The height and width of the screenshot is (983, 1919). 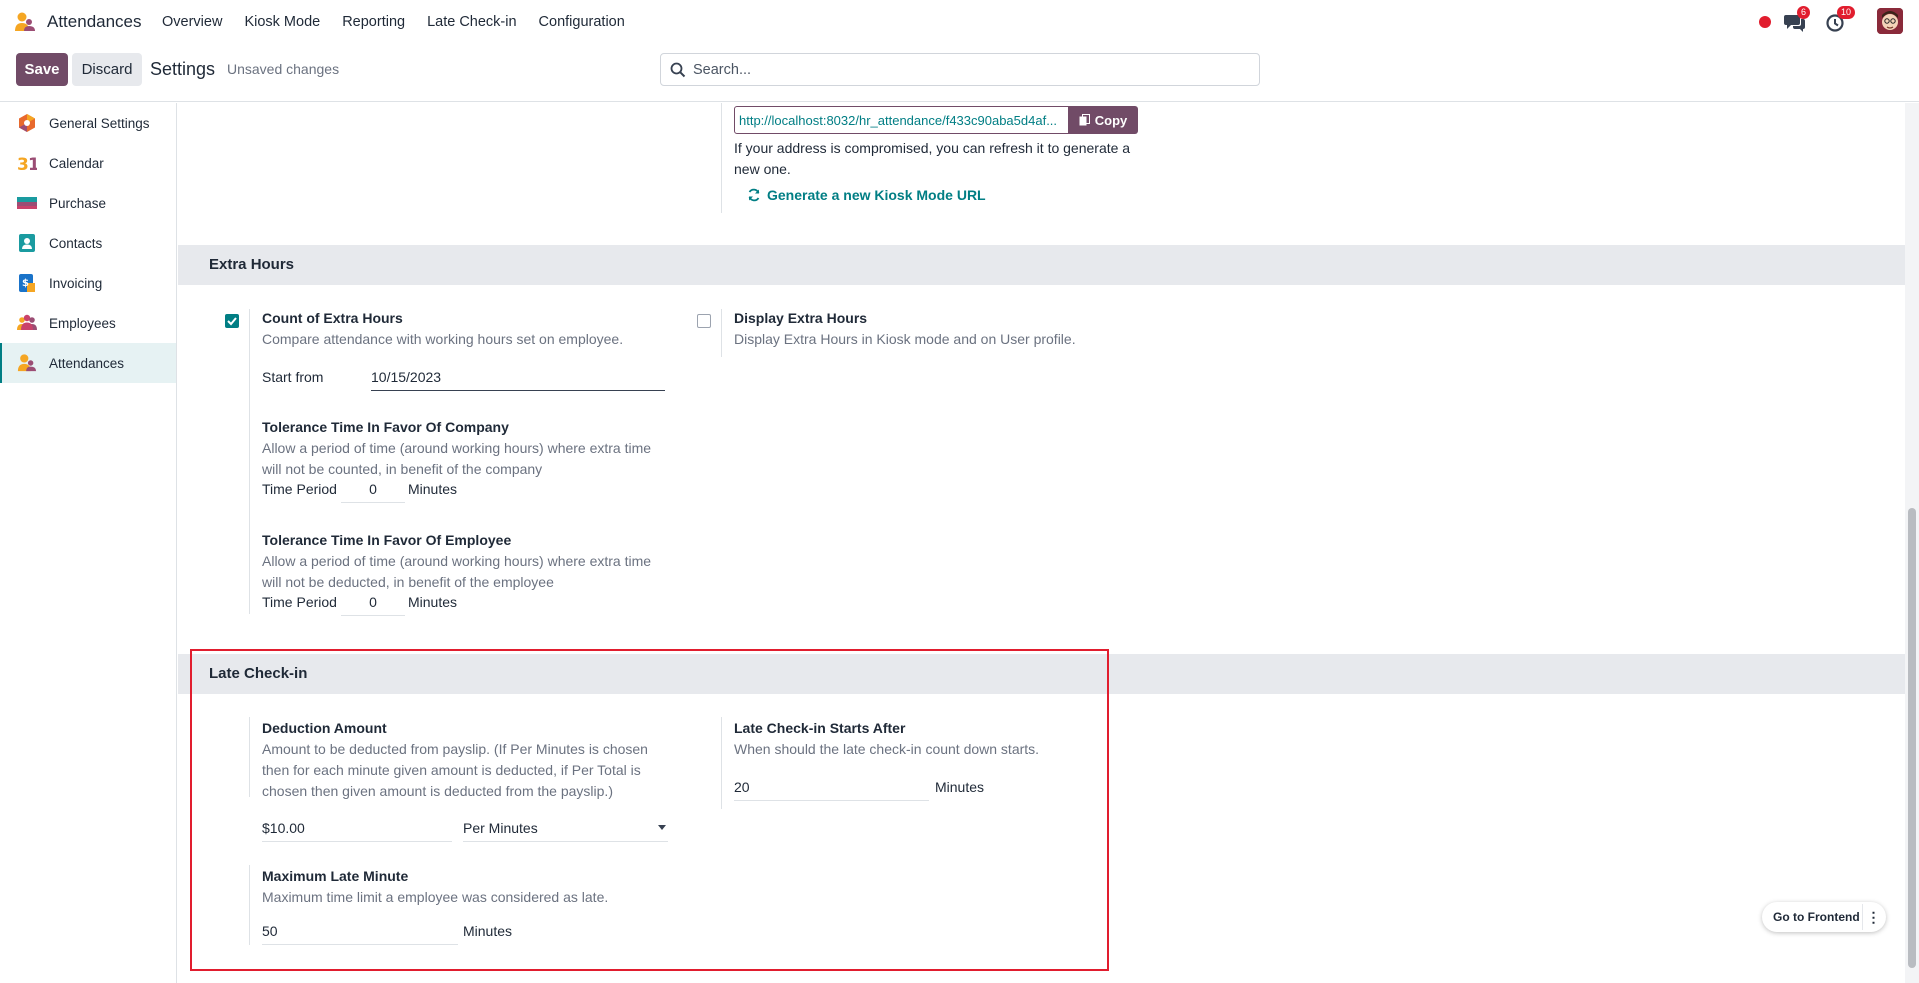 I want to click on section-title: Extra Hours, so click(x=252, y=264).